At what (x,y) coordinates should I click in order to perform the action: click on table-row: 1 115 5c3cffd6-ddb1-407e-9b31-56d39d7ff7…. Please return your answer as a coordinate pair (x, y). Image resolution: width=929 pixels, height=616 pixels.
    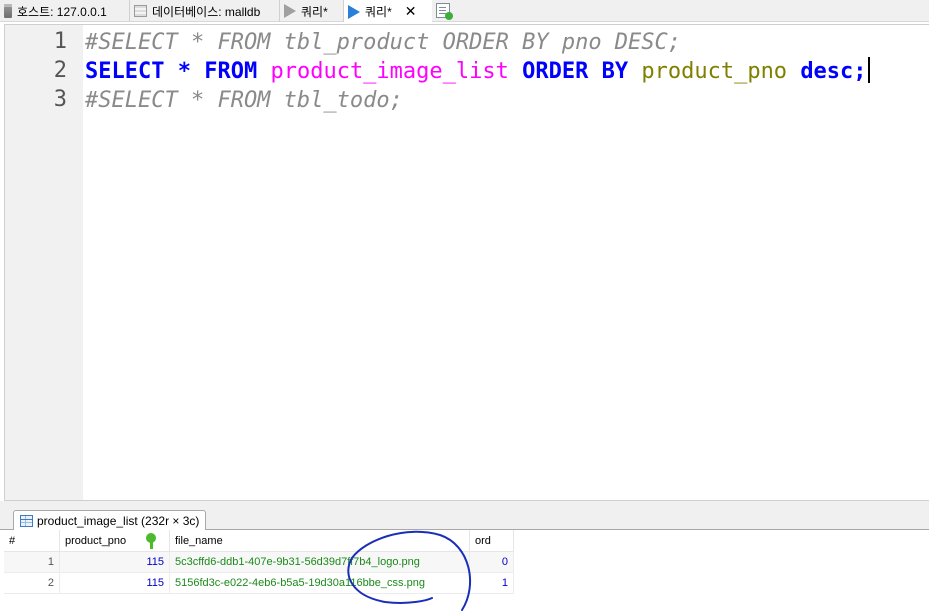
    Looking at the image, I should click on (259, 562).